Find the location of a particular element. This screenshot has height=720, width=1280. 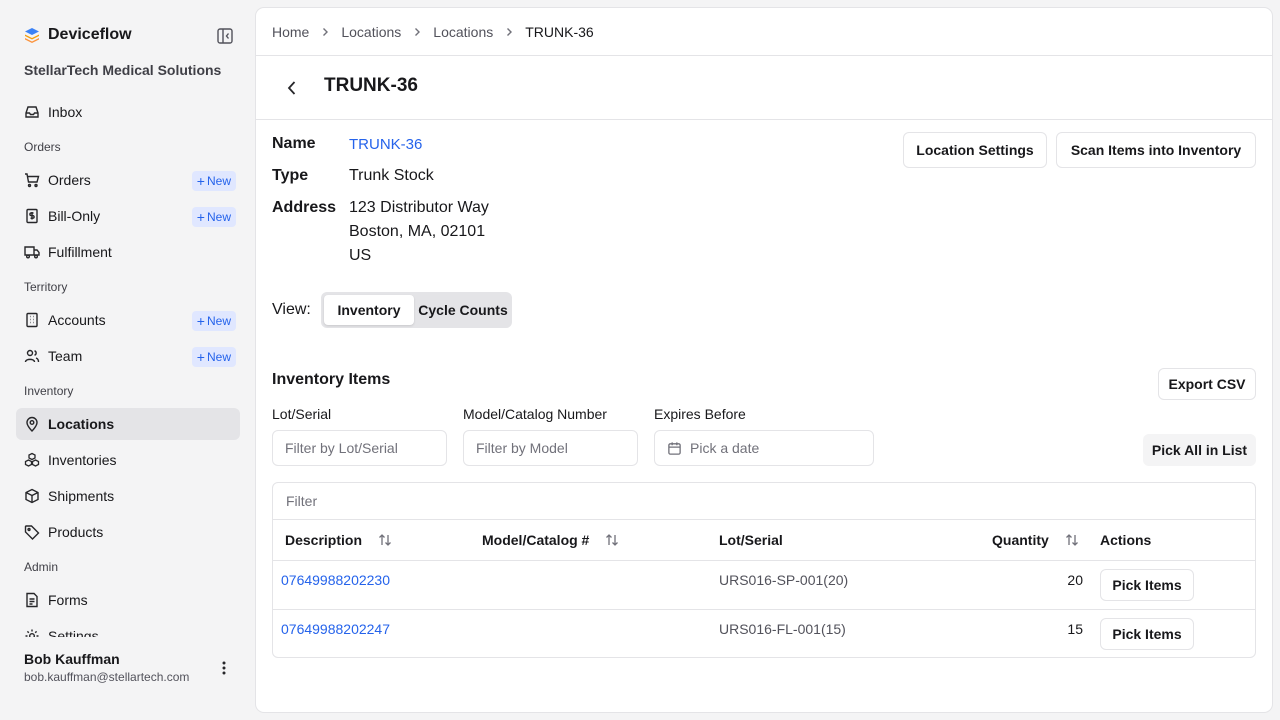

name-value-link: TRUNK-36 is located at coordinates (385, 145).